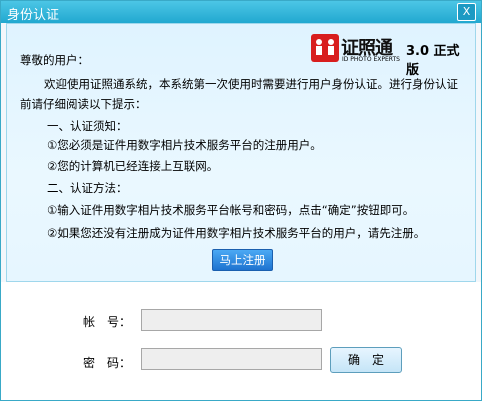  Describe the element at coordinates (54, 60) in the screenshot. I see `greeting: 尊敬的用户：` at that location.